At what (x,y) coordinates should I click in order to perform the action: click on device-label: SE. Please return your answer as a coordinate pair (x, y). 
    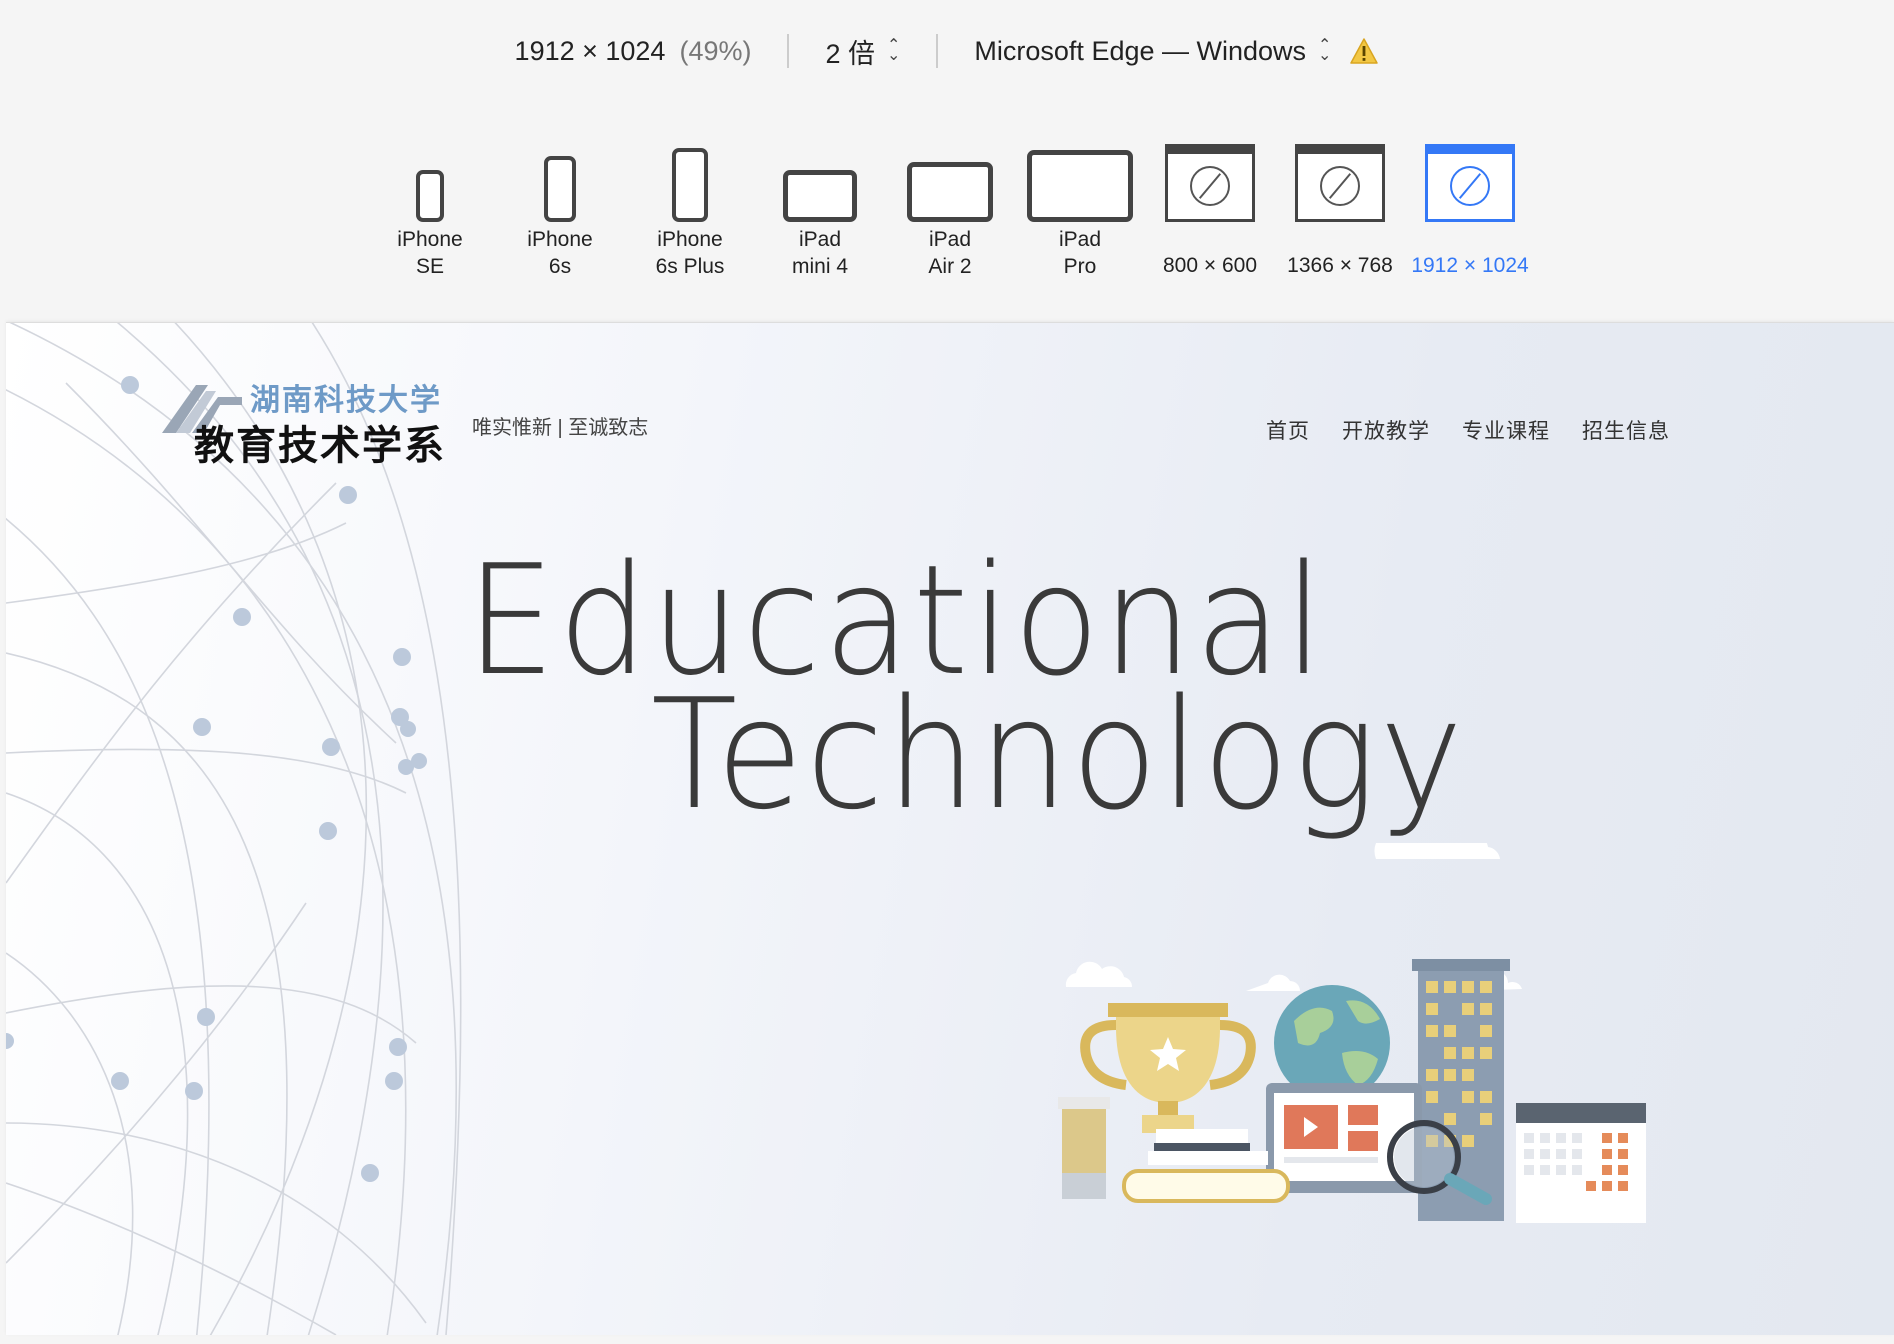
    Looking at the image, I should click on (429, 266).